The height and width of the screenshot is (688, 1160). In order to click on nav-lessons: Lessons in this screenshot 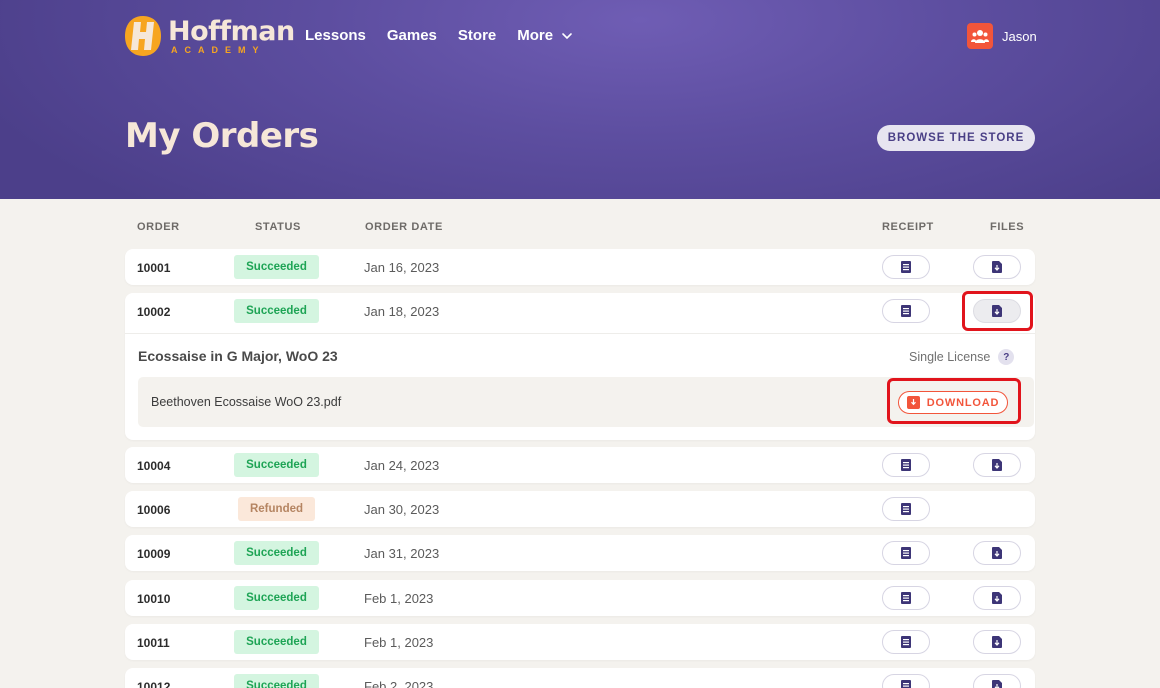, I will do `click(335, 35)`.